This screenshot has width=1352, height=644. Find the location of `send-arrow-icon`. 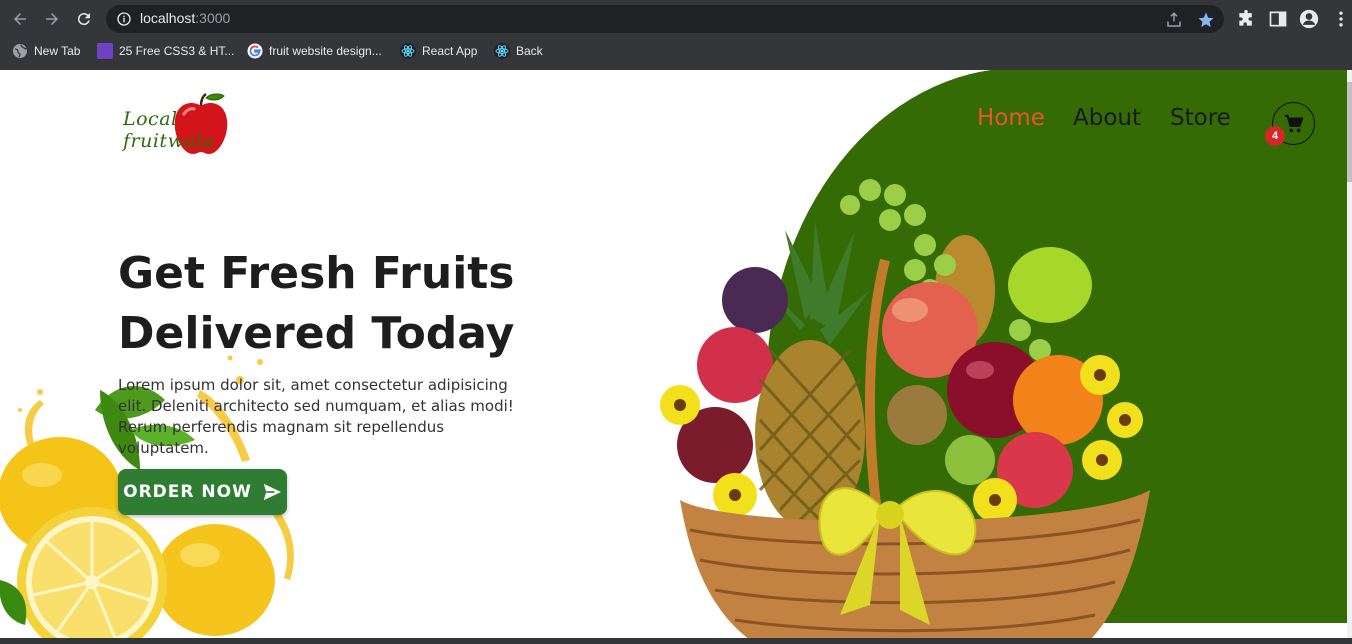

send-arrow-icon is located at coordinates (272, 492).